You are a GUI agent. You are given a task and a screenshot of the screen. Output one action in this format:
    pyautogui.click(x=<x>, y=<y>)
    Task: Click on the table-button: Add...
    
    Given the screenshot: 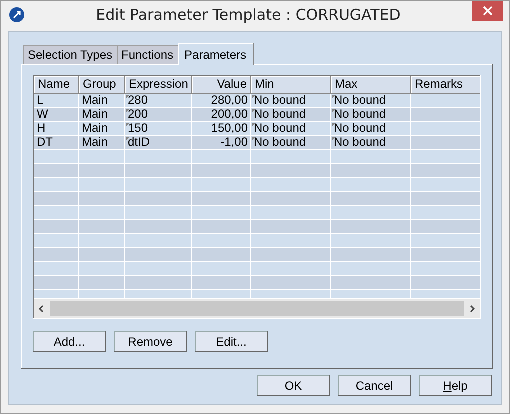 What is the action you would take?
    pyautogui.click(x=69, y=341)
    